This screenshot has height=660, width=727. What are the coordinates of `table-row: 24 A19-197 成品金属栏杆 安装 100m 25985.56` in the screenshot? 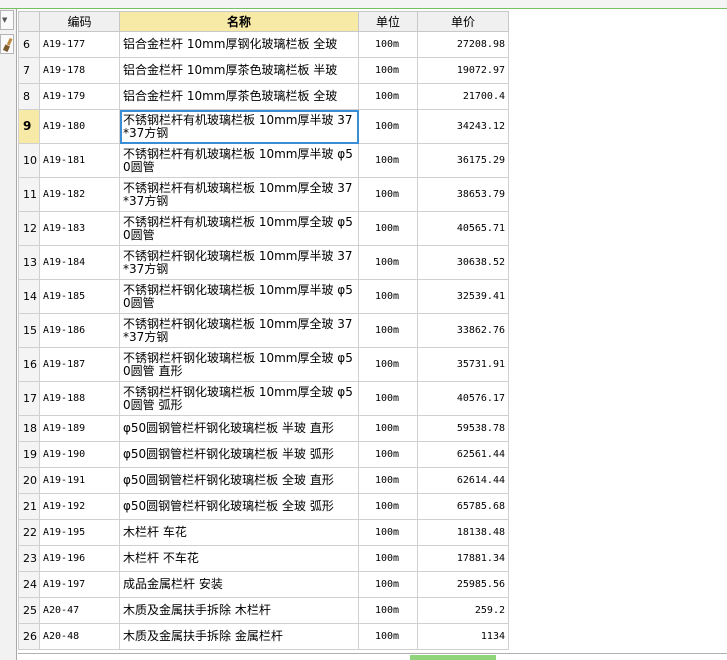 It's located at (263, 584).